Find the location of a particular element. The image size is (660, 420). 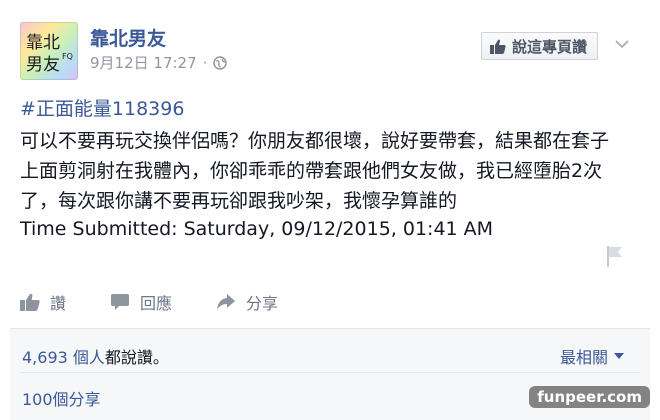

likes-summary: 4,693 個人都說讚。 is located at coordinates (95, 356).